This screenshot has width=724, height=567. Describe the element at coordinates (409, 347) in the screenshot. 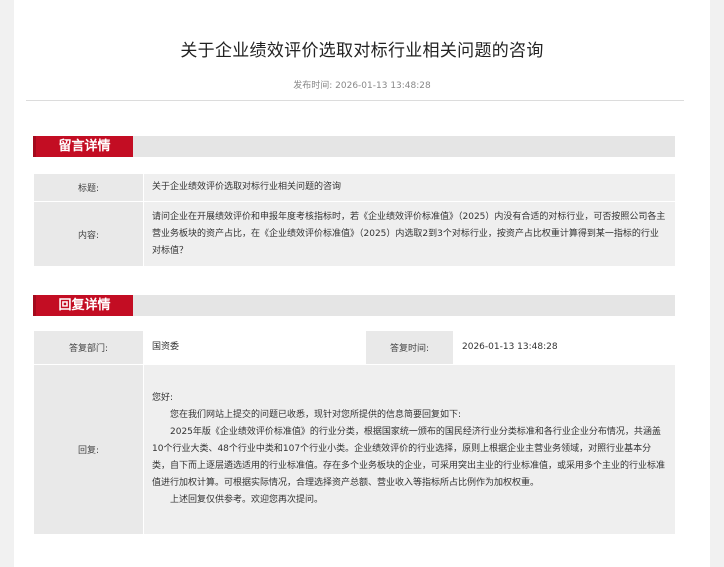

I see `time-label: 答复时间:` at that location.